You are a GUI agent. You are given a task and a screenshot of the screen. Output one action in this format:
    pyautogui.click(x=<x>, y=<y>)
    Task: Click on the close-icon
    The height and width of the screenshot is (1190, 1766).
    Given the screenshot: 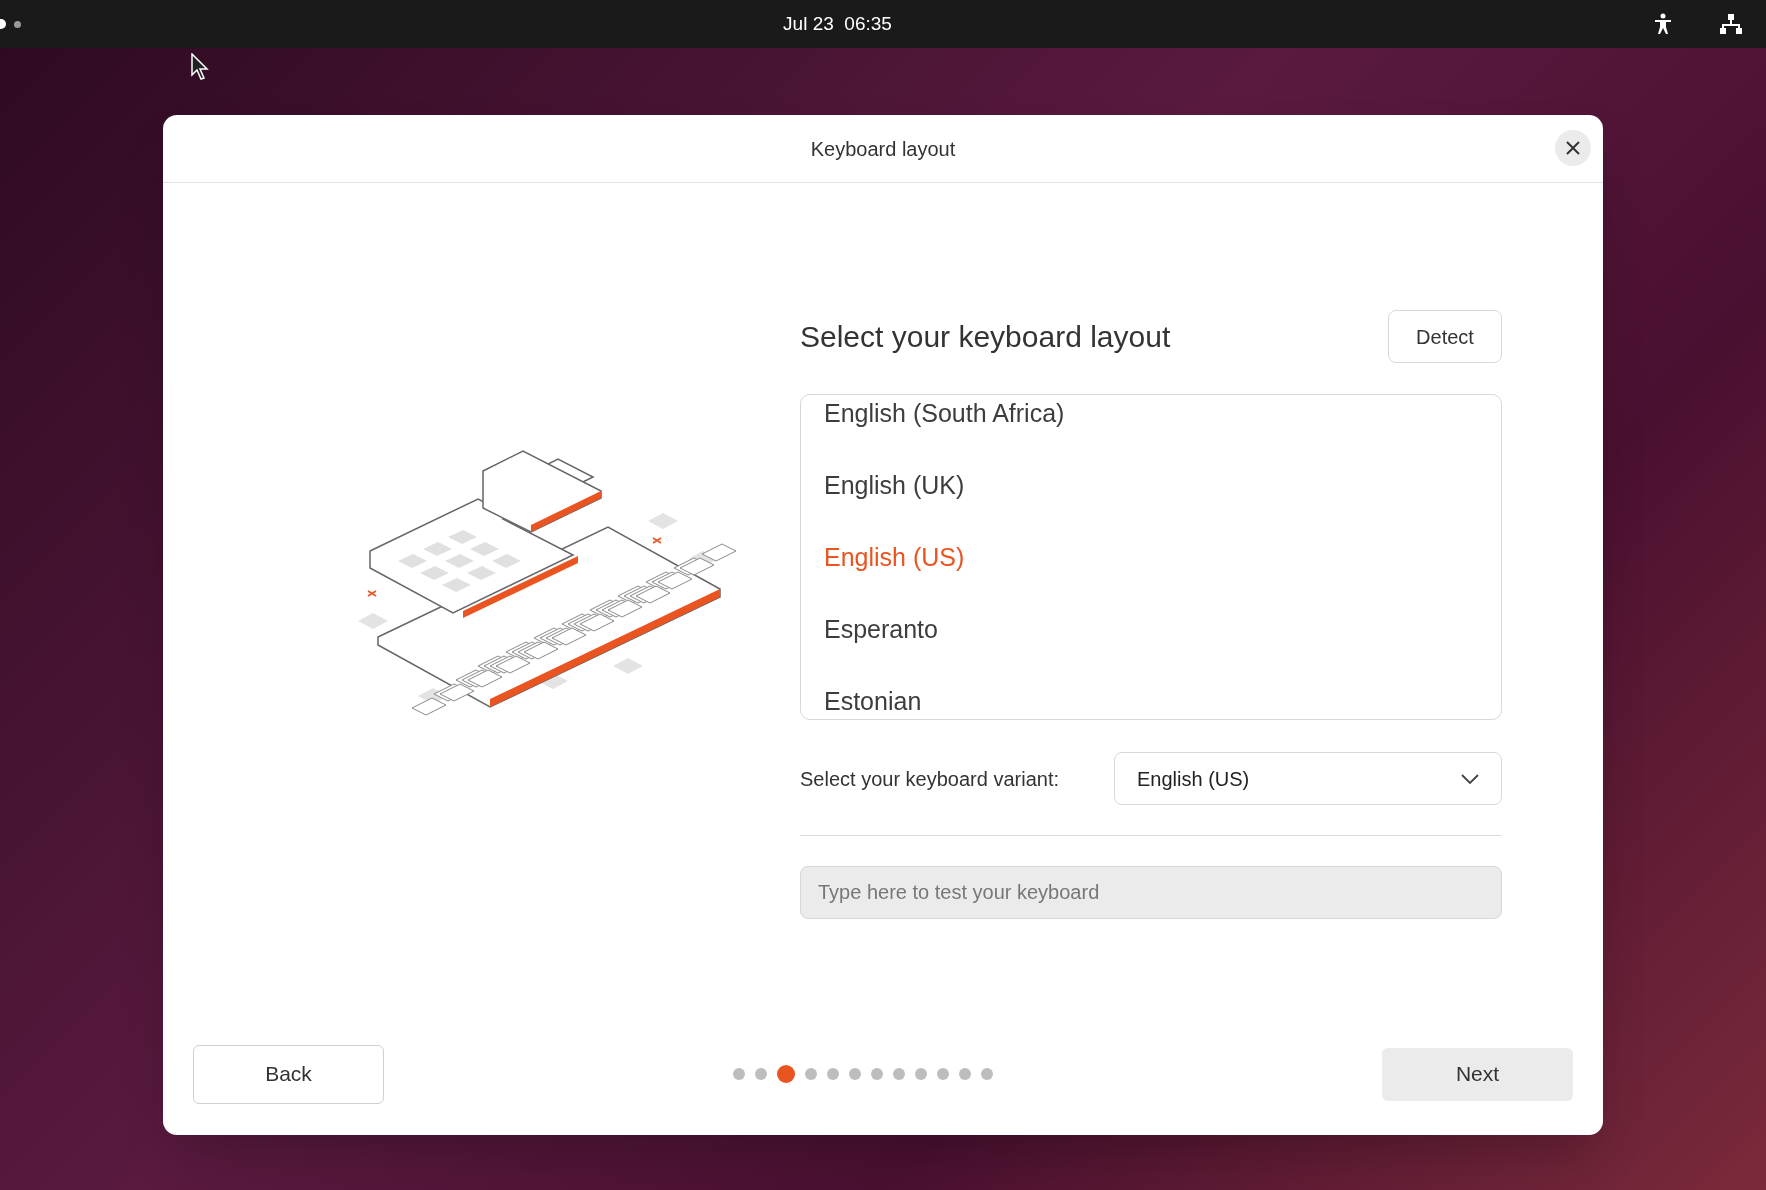 What is the action you would take?
    pyautogui.click(x=1573, y=148)
    